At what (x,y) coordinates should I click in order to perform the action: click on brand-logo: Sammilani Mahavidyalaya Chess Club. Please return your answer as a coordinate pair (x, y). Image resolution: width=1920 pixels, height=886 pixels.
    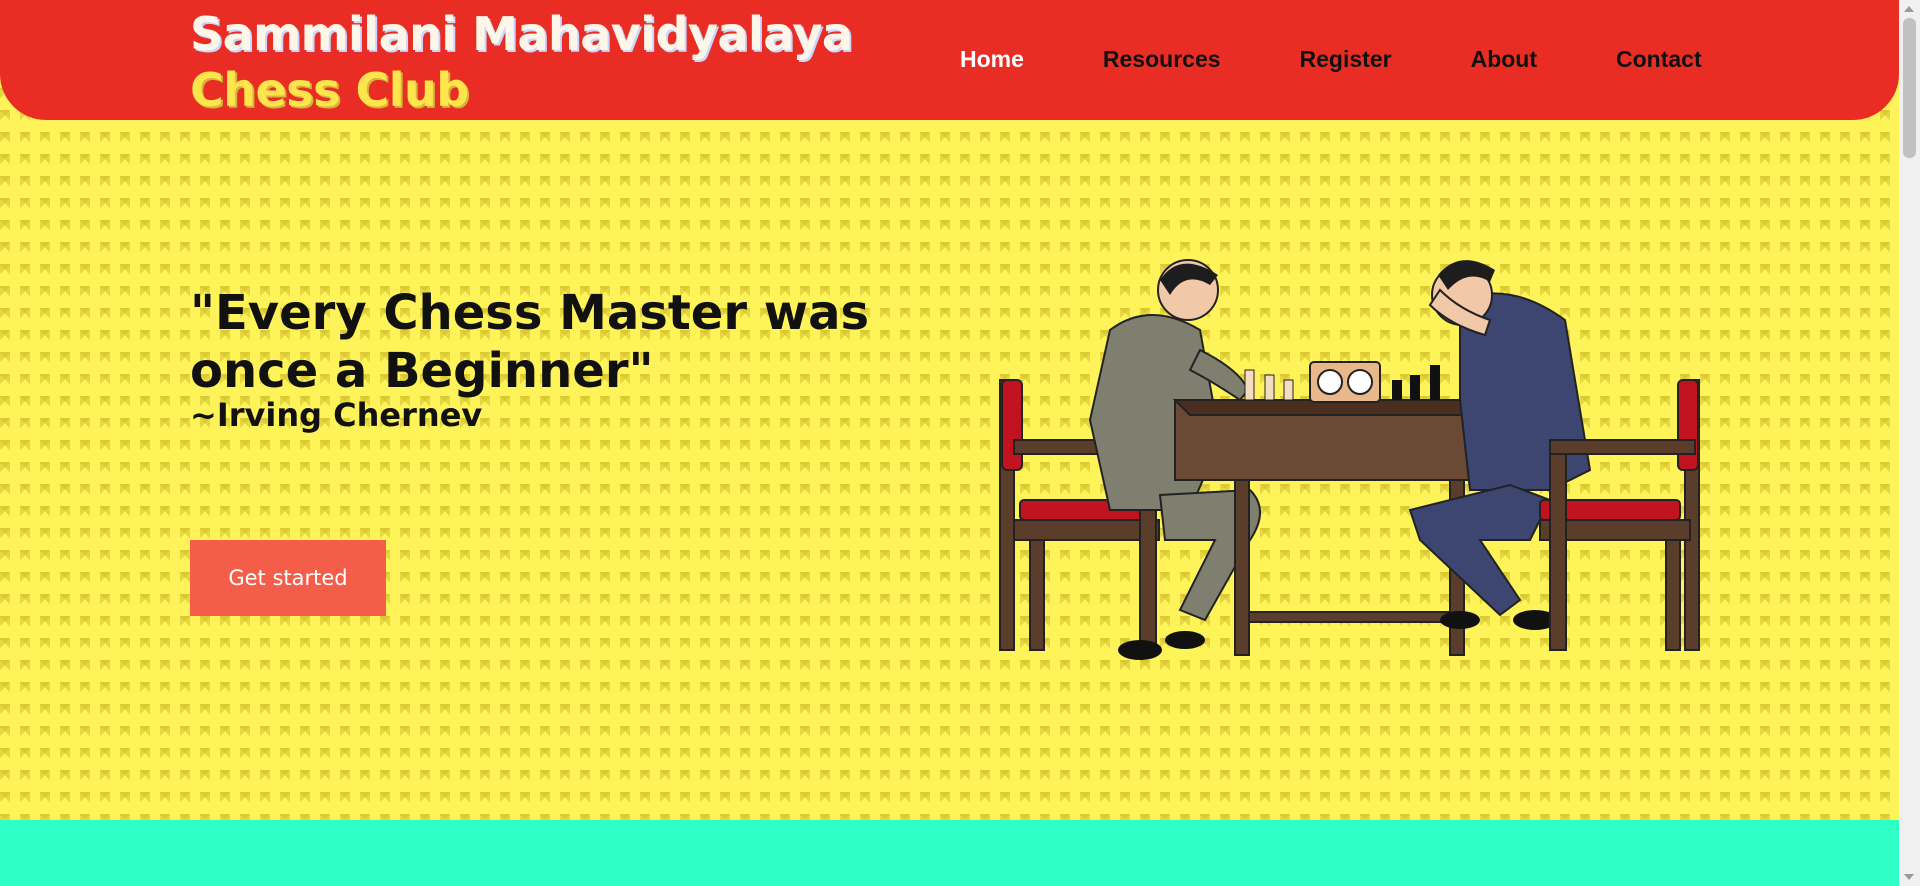
    Looking at the image, I should click on (521, 62).